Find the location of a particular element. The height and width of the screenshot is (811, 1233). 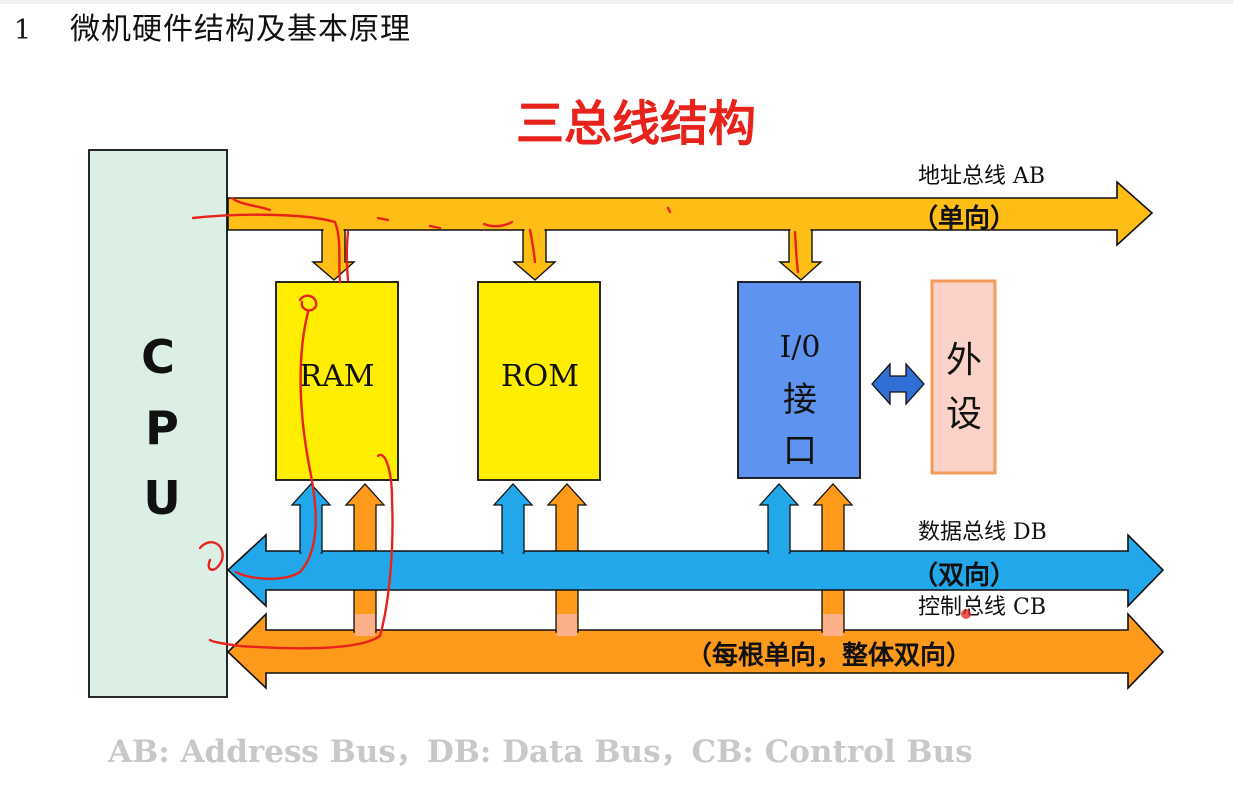

diagram-title: 三总线结构 is located at coordinates (636, 124).